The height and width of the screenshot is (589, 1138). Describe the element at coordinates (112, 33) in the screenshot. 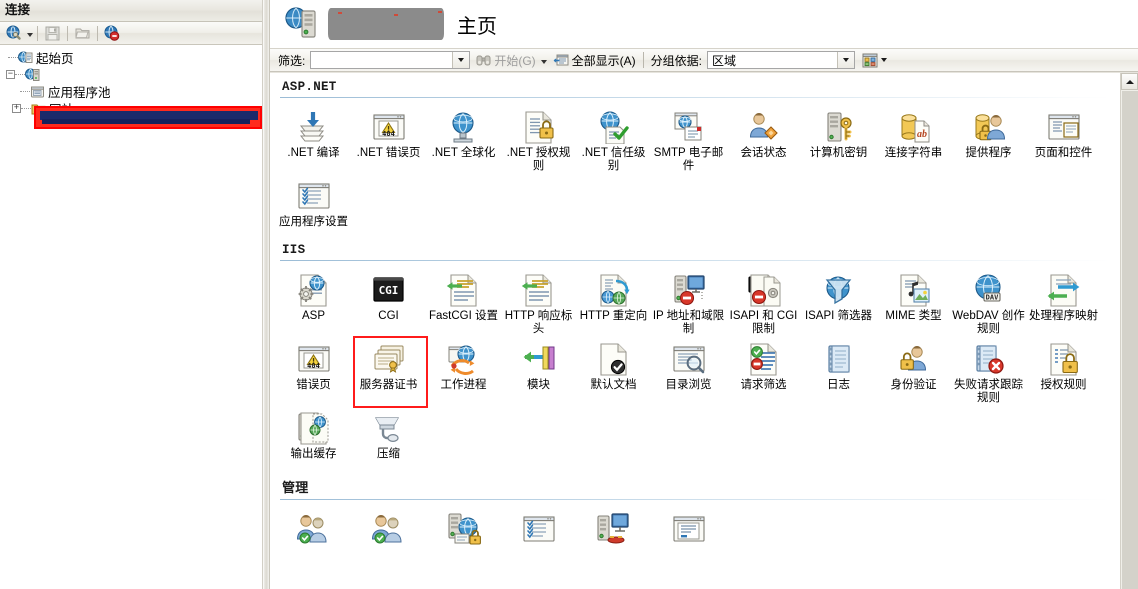

I see `disconnect-icon` at that location.